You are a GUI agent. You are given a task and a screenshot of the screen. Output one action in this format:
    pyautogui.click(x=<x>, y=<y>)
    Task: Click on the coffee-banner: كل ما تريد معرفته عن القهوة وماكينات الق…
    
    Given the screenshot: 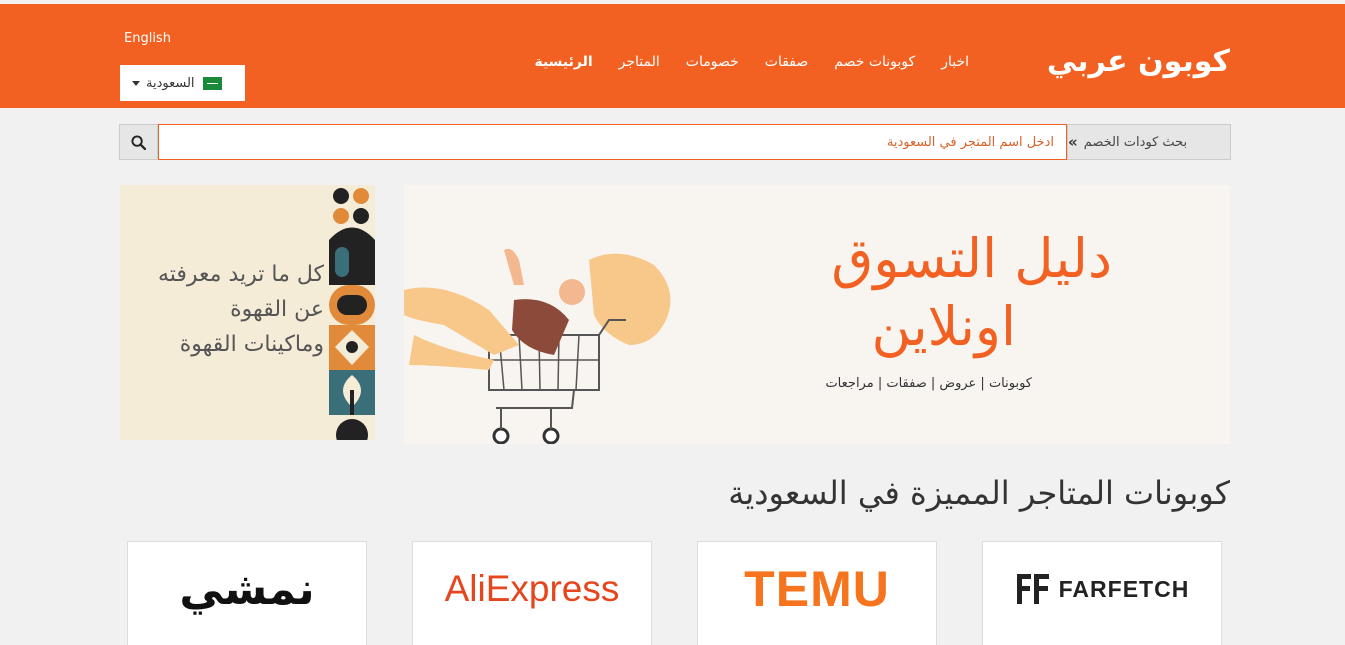 What is the action you would take?
    pyautogui.click(x=247, y=312)
    